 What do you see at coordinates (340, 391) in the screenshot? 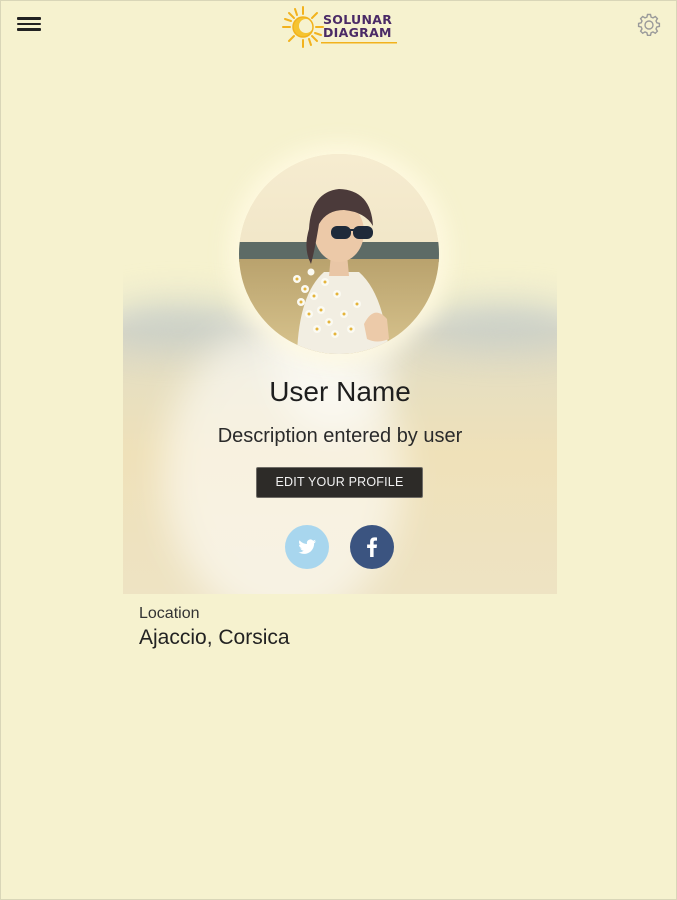
I see `profile-name: User Name` at bounding box center [340, 391].